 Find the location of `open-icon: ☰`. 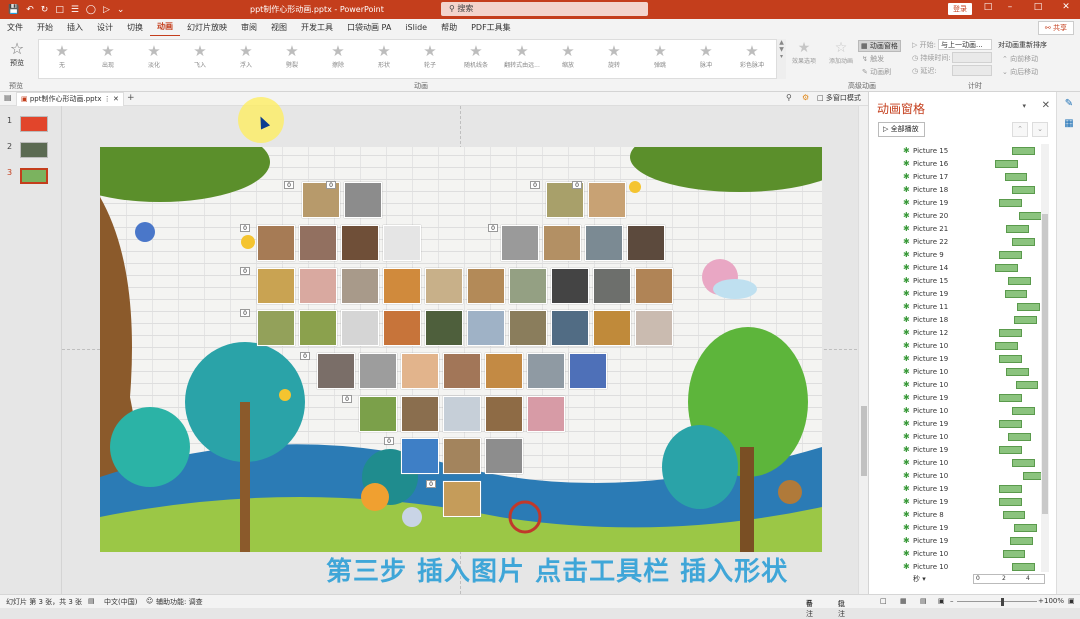

open-icon: ☰ is located at coordinates (75, 10).